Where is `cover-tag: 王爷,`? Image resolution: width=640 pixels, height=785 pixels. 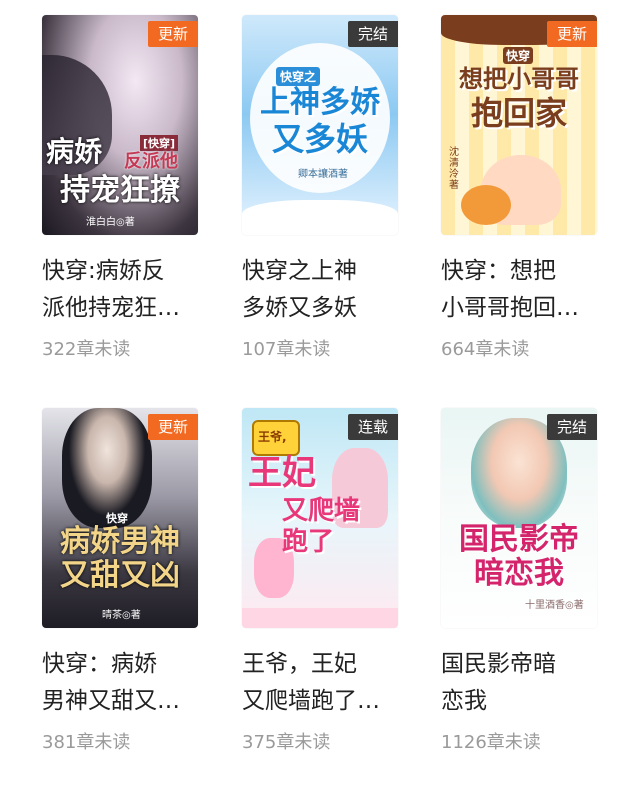 cover-tag: 王爷, is located at coordinates (272, 437).